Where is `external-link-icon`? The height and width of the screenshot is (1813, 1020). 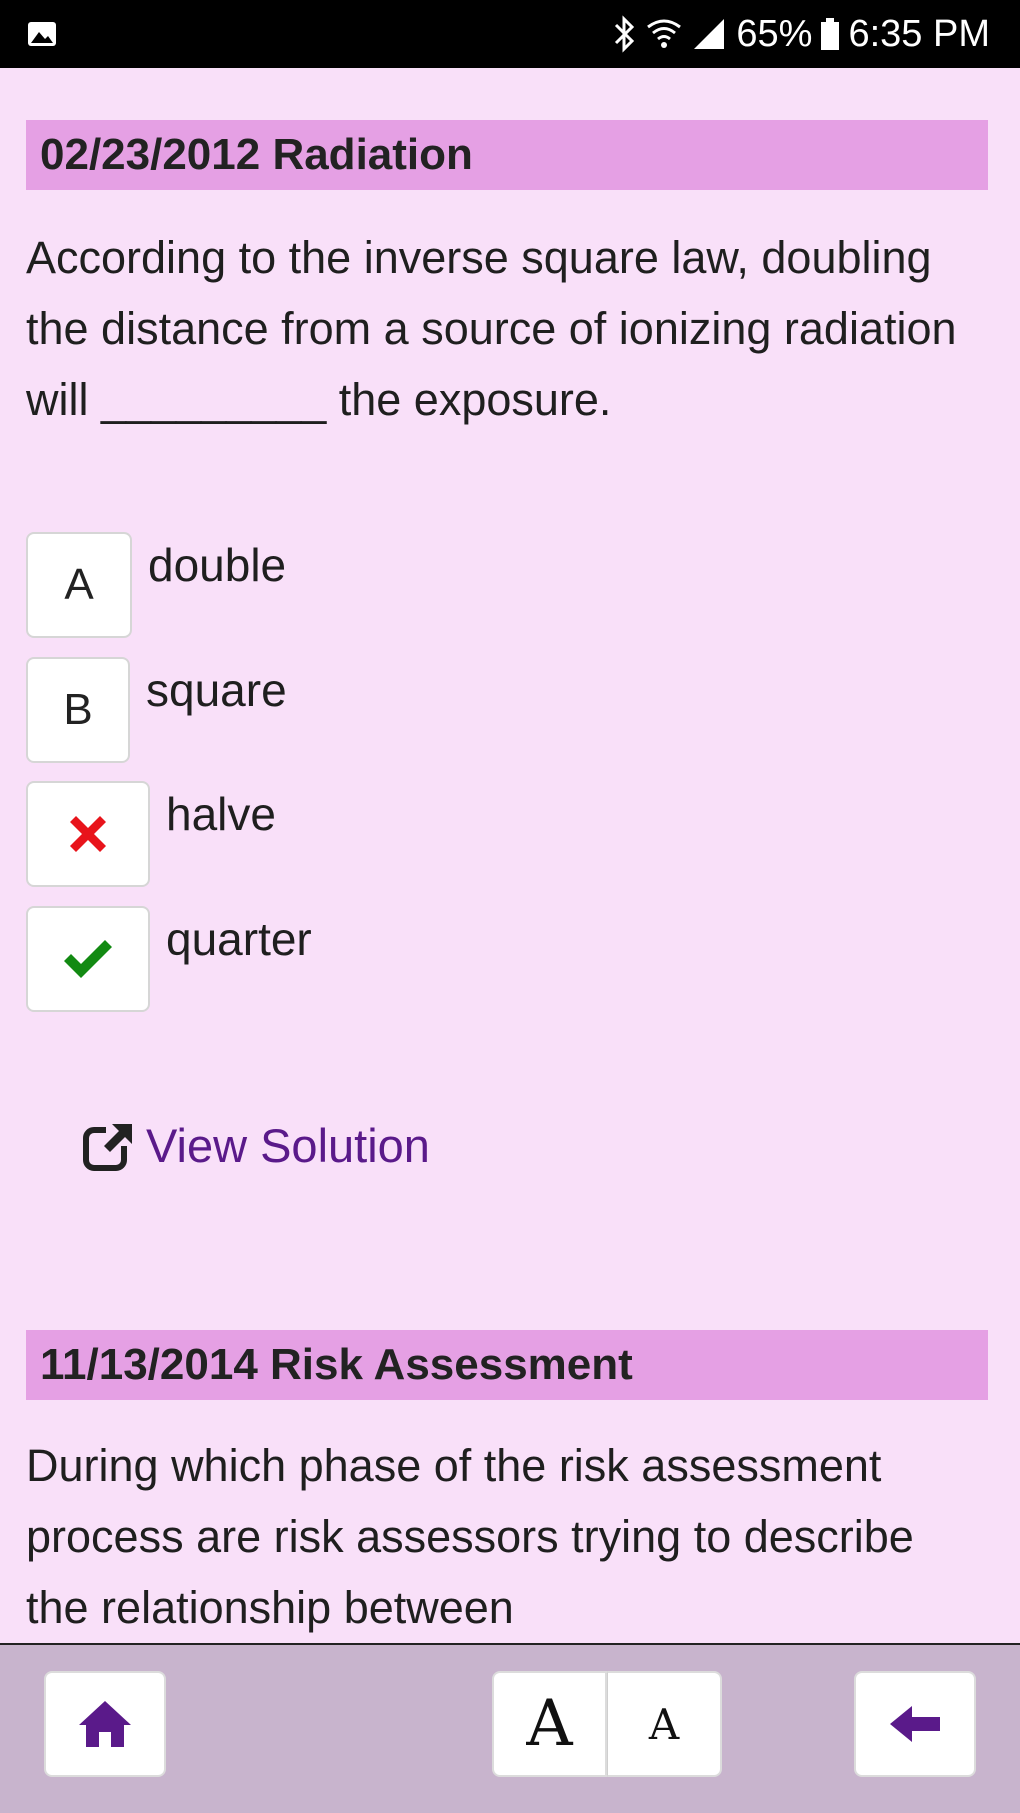
external-link-icon is located at coordinates (108, 1146).